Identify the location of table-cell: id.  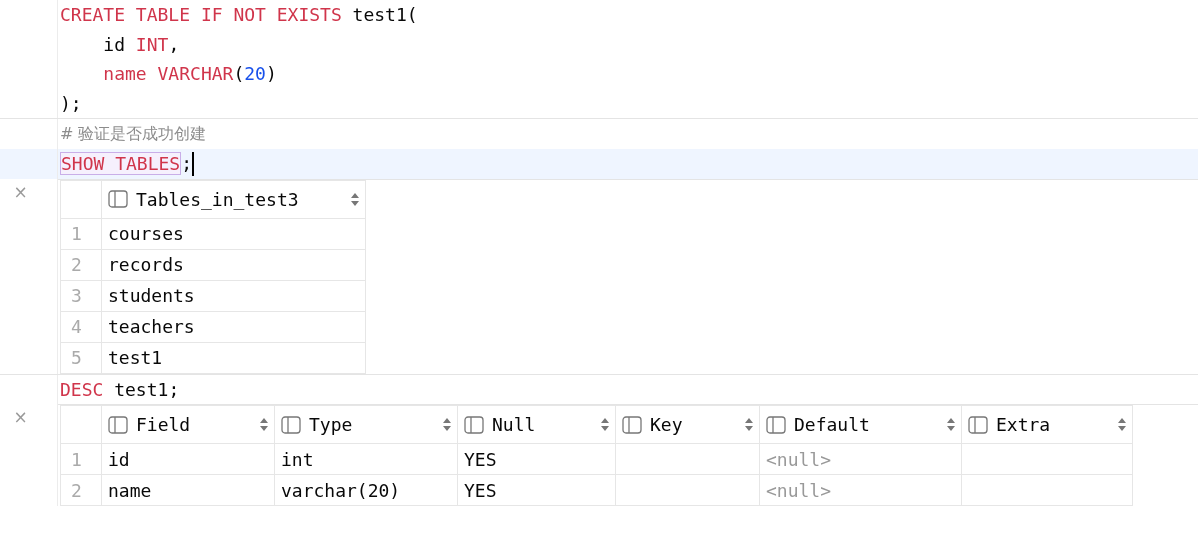
(188, 459).